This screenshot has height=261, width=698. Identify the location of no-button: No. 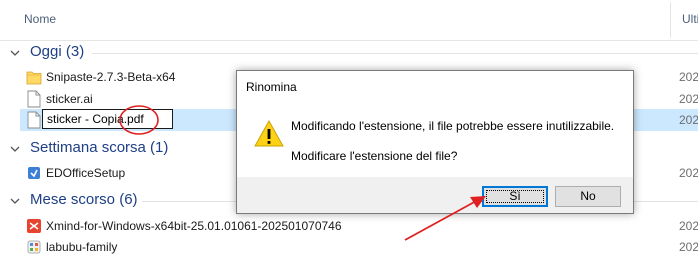
(588, 196).